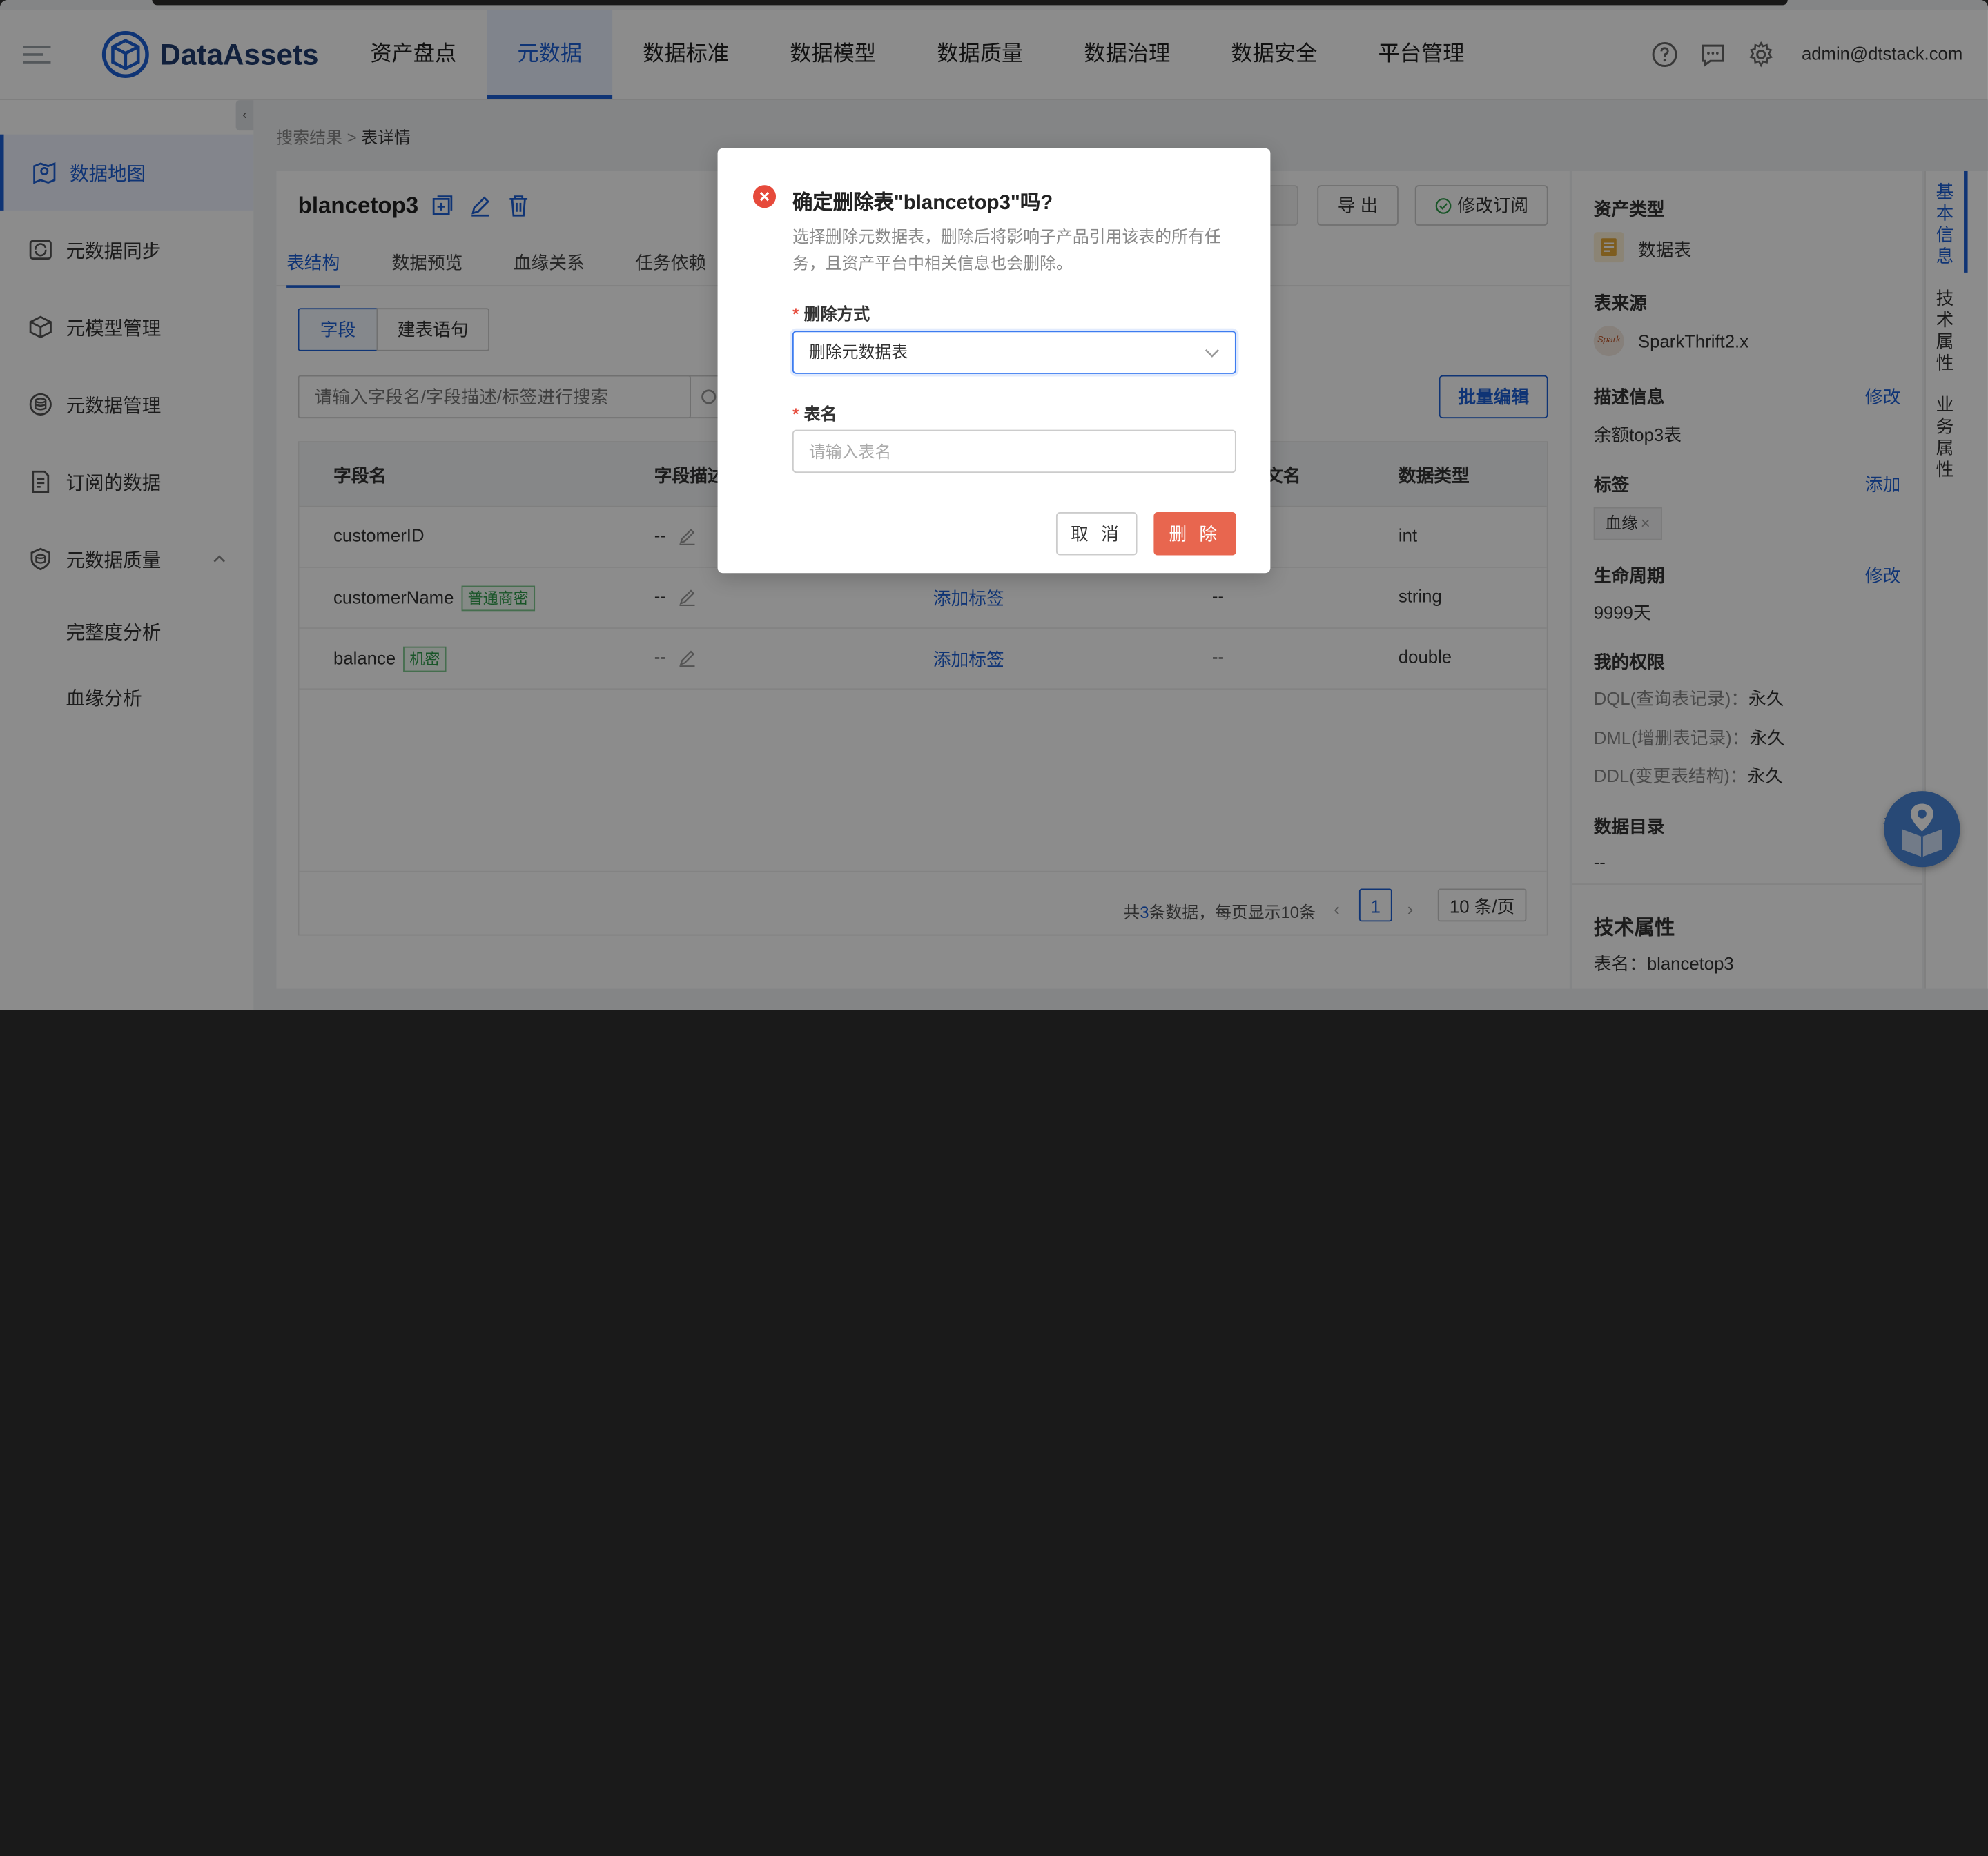 The image size is (1988, 1856). What do you see at coordinates (831, 314) in the screenshot?
I see `delete-method-label: * 删除方式` at bounding box center [831, 314].